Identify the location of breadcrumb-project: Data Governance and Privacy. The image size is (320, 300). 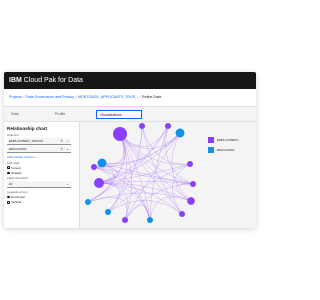
(50, 97).